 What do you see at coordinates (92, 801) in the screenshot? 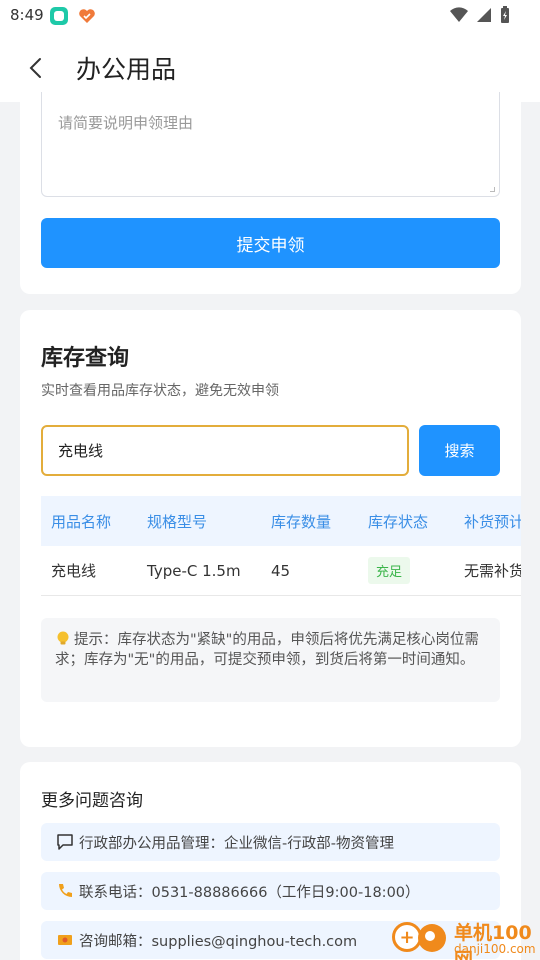
I see `faq-title: 更多问题咨询` at bounding box center [92, 801].